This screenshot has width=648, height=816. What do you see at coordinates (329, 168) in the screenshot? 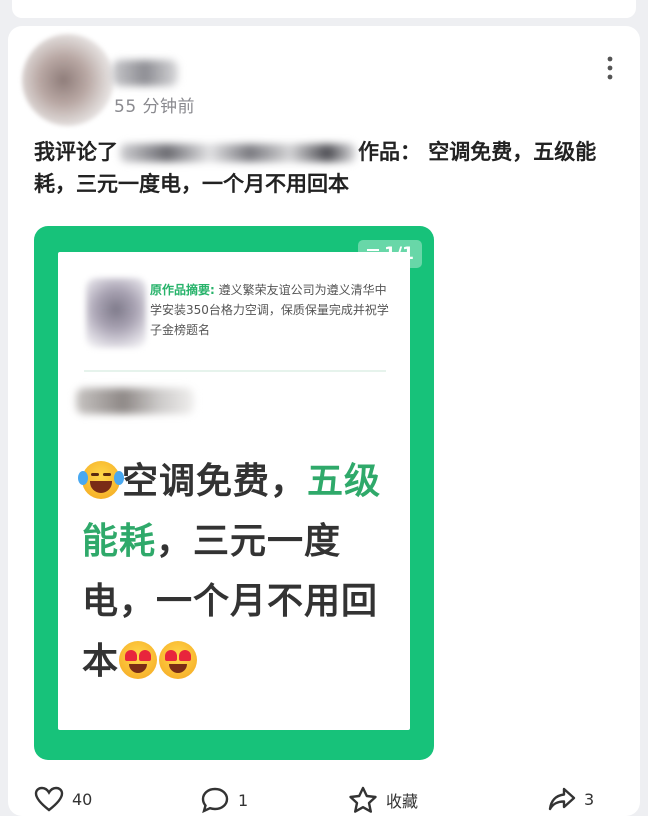
I see `post-caption: 我评论了 作品： 空调免费，五级能耗，三元一度电，一个月不用回本` at bounding box center [329, 168].